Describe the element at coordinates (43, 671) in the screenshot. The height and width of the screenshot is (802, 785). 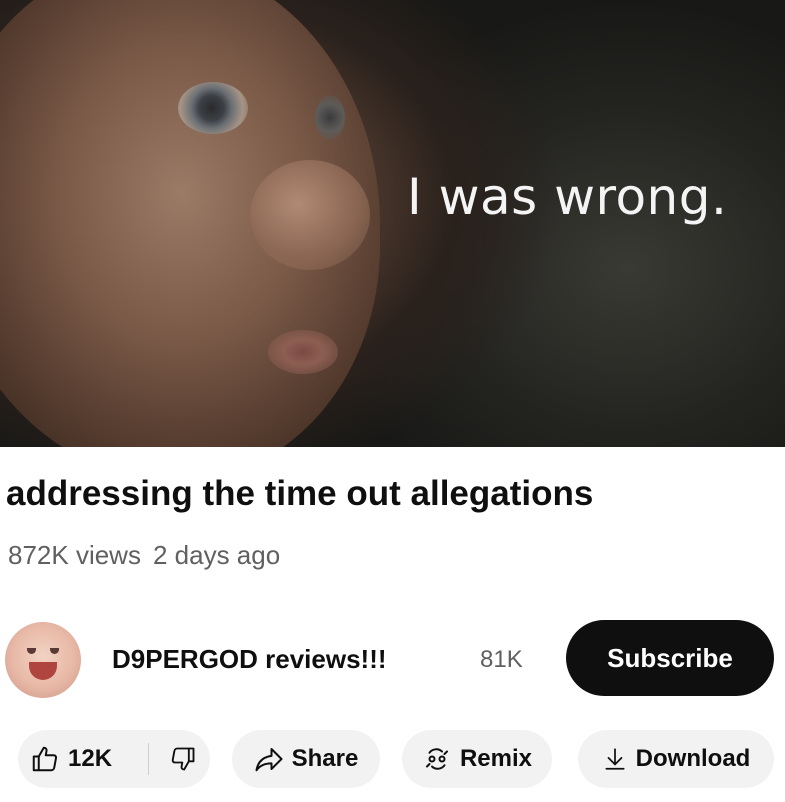
I see `avatar-mouth` at that location.